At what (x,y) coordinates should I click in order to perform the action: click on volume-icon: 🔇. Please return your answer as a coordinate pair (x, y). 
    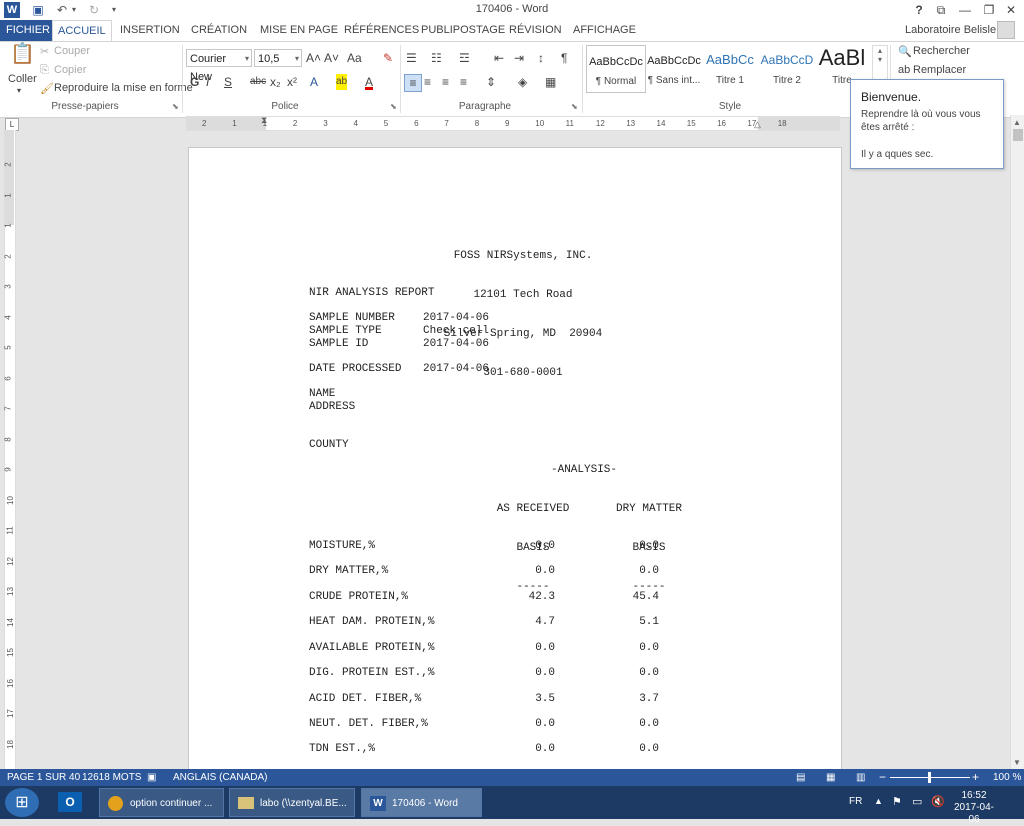
    Looking at the image, I should click on (938, 801).